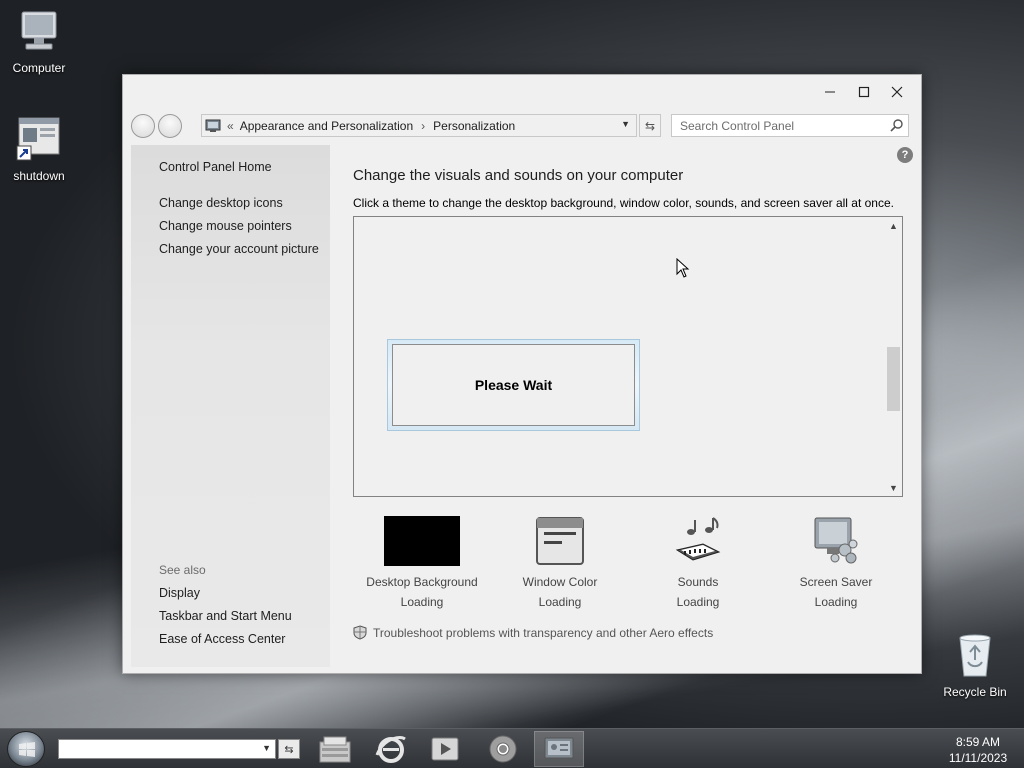  I want to click on help-icon: ?, so click(905, 155).